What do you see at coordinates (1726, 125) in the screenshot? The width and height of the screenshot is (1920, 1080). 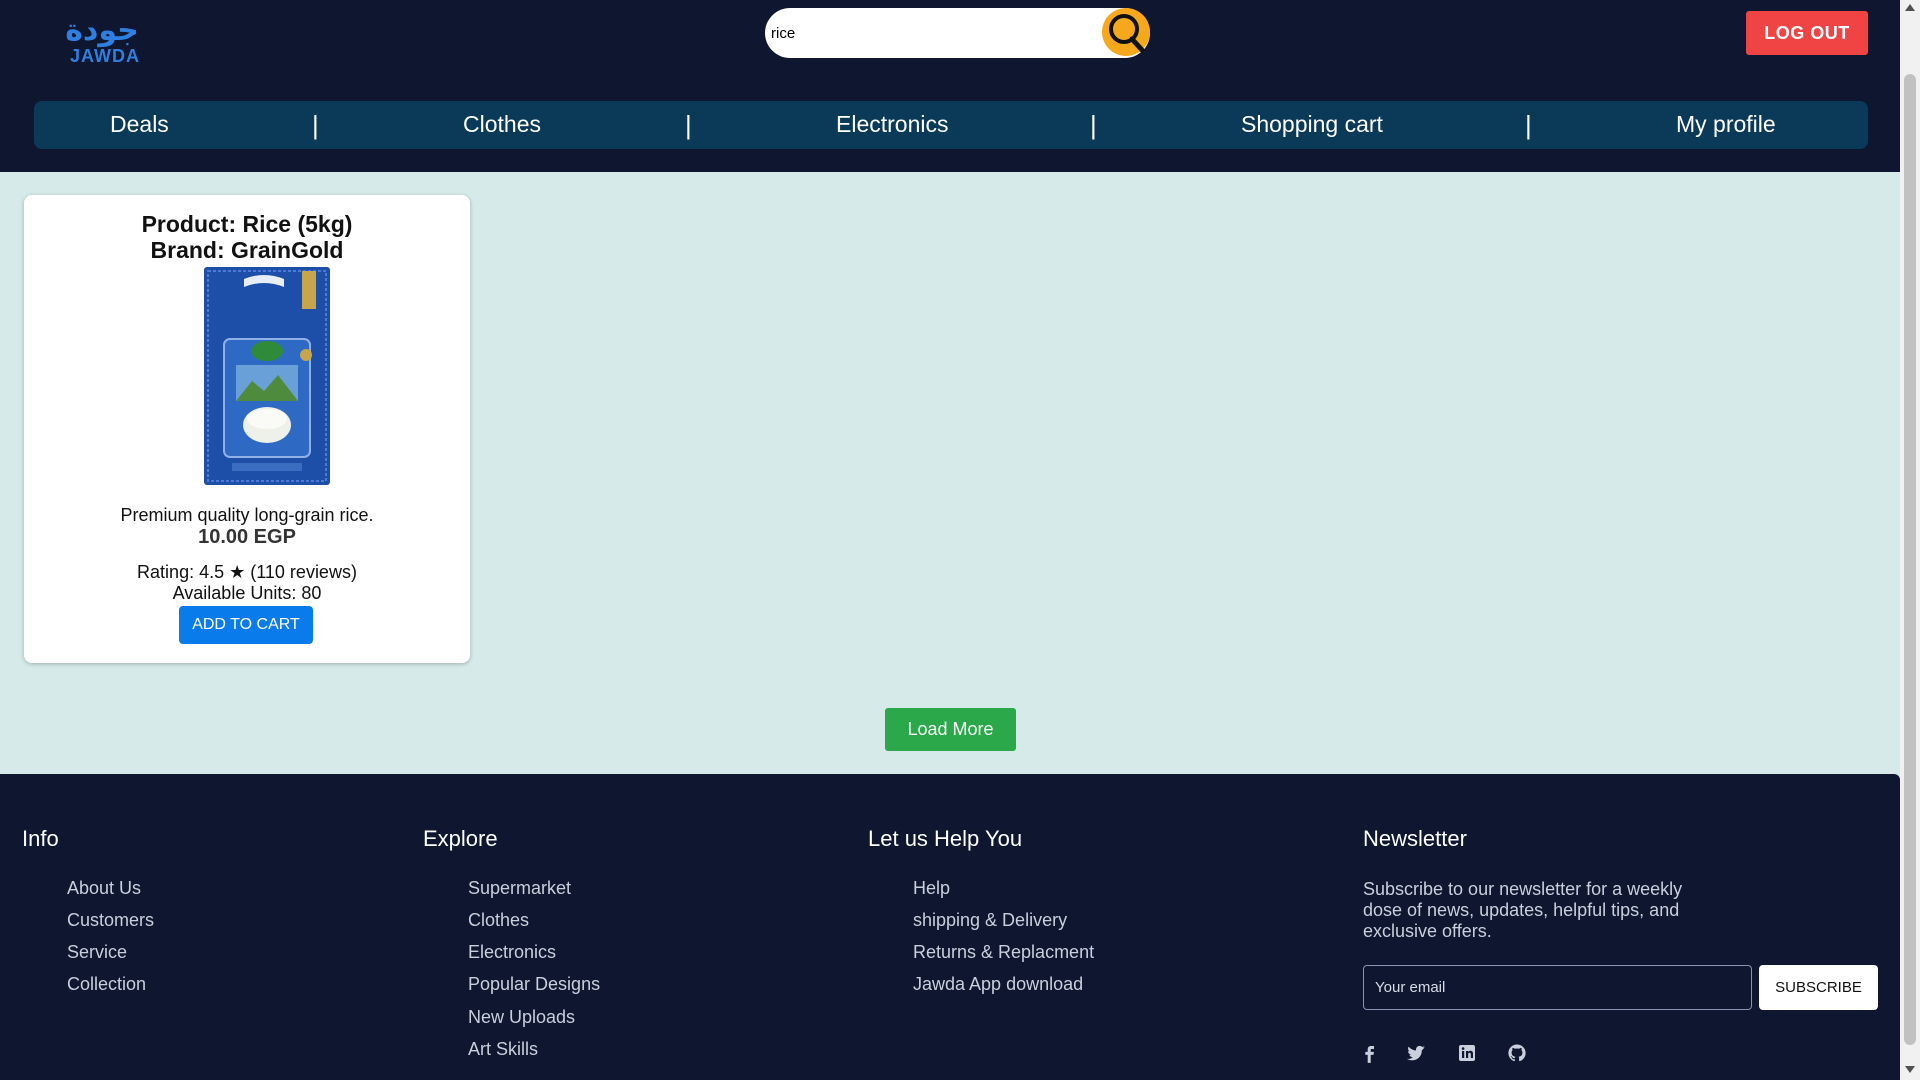 I see `nav-item-my-profile: My profile` at bounding box center [1726, 125].